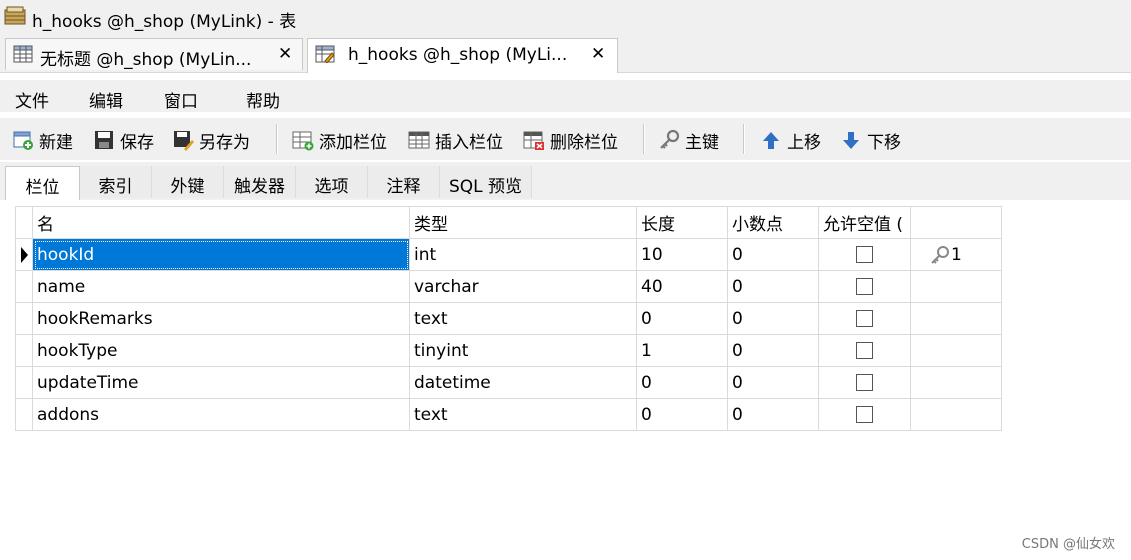  I want to click on field-name-cell: addons, so click(221, 414).